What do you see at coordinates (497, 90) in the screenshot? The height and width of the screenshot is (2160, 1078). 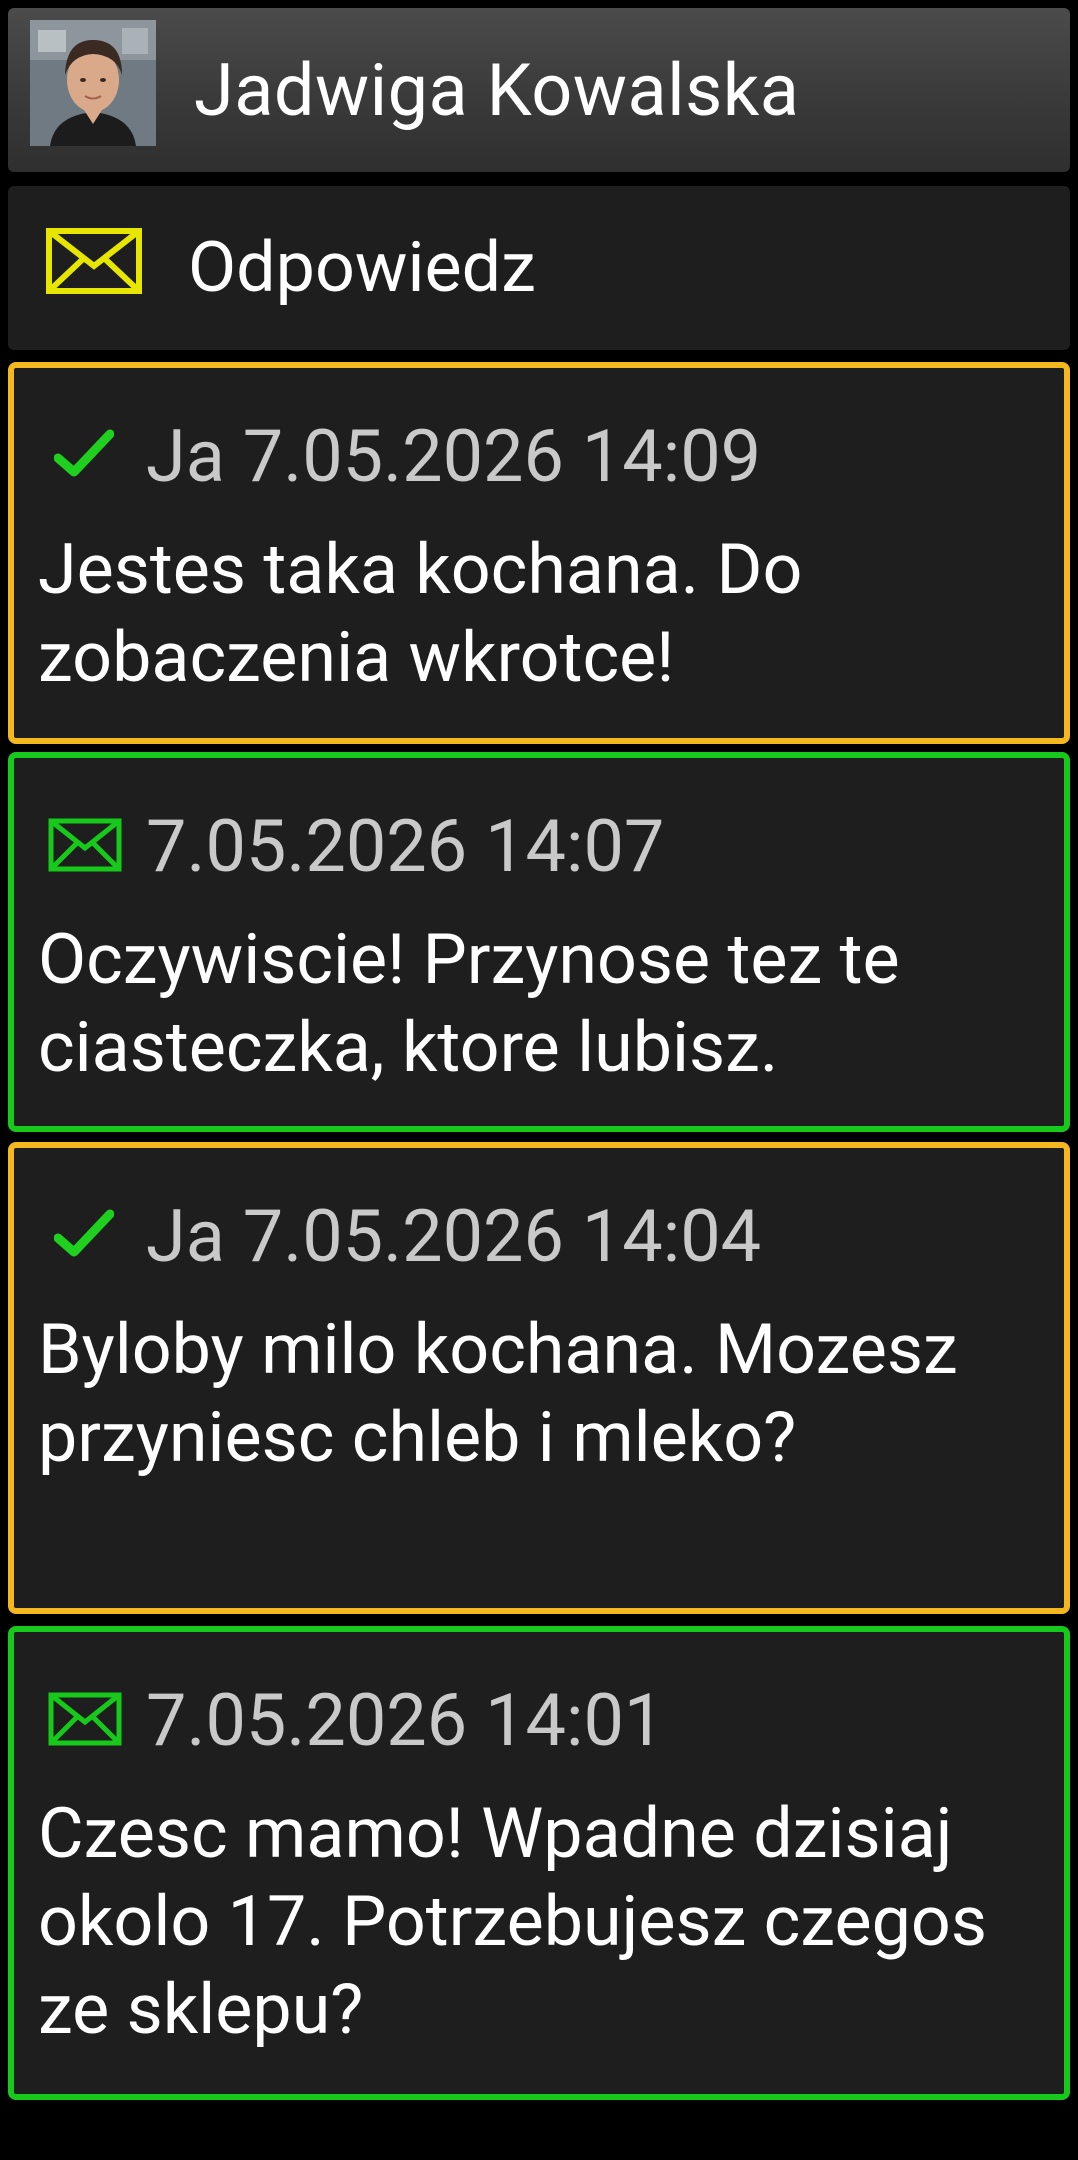 I see `contact-name: Jadwiga Kowalska` at bounding box center [497, 90].